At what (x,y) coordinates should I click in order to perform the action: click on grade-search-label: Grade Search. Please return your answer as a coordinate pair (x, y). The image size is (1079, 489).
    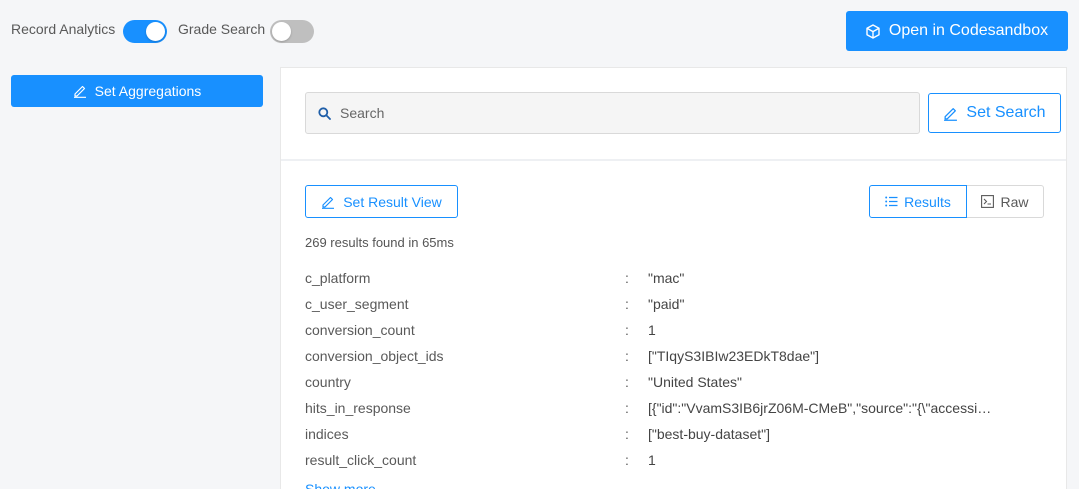
    Looking at the image, I should click on (222, 29).